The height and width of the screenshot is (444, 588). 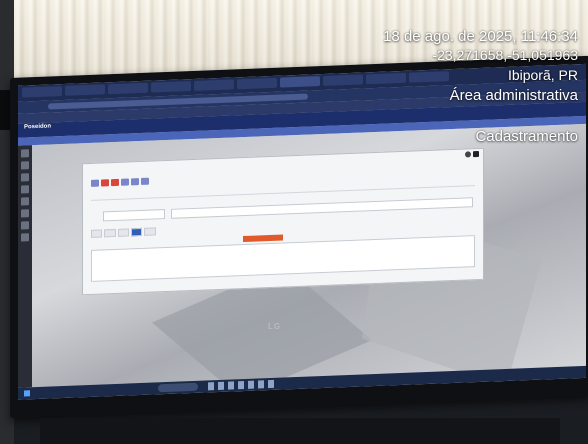 What do you see at coordinates (120, 182) in the screenshot?
I see `form-toolbar` at bounding box center [120, 182].